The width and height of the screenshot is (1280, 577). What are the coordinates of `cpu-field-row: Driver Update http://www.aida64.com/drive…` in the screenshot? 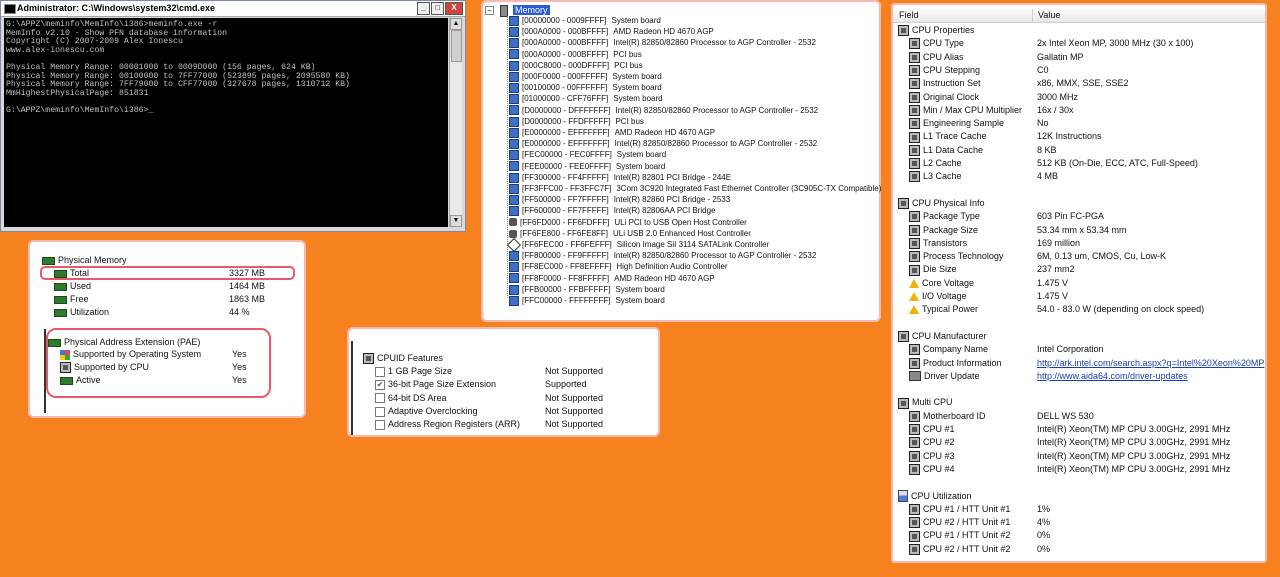 It's located at (1086, 376).